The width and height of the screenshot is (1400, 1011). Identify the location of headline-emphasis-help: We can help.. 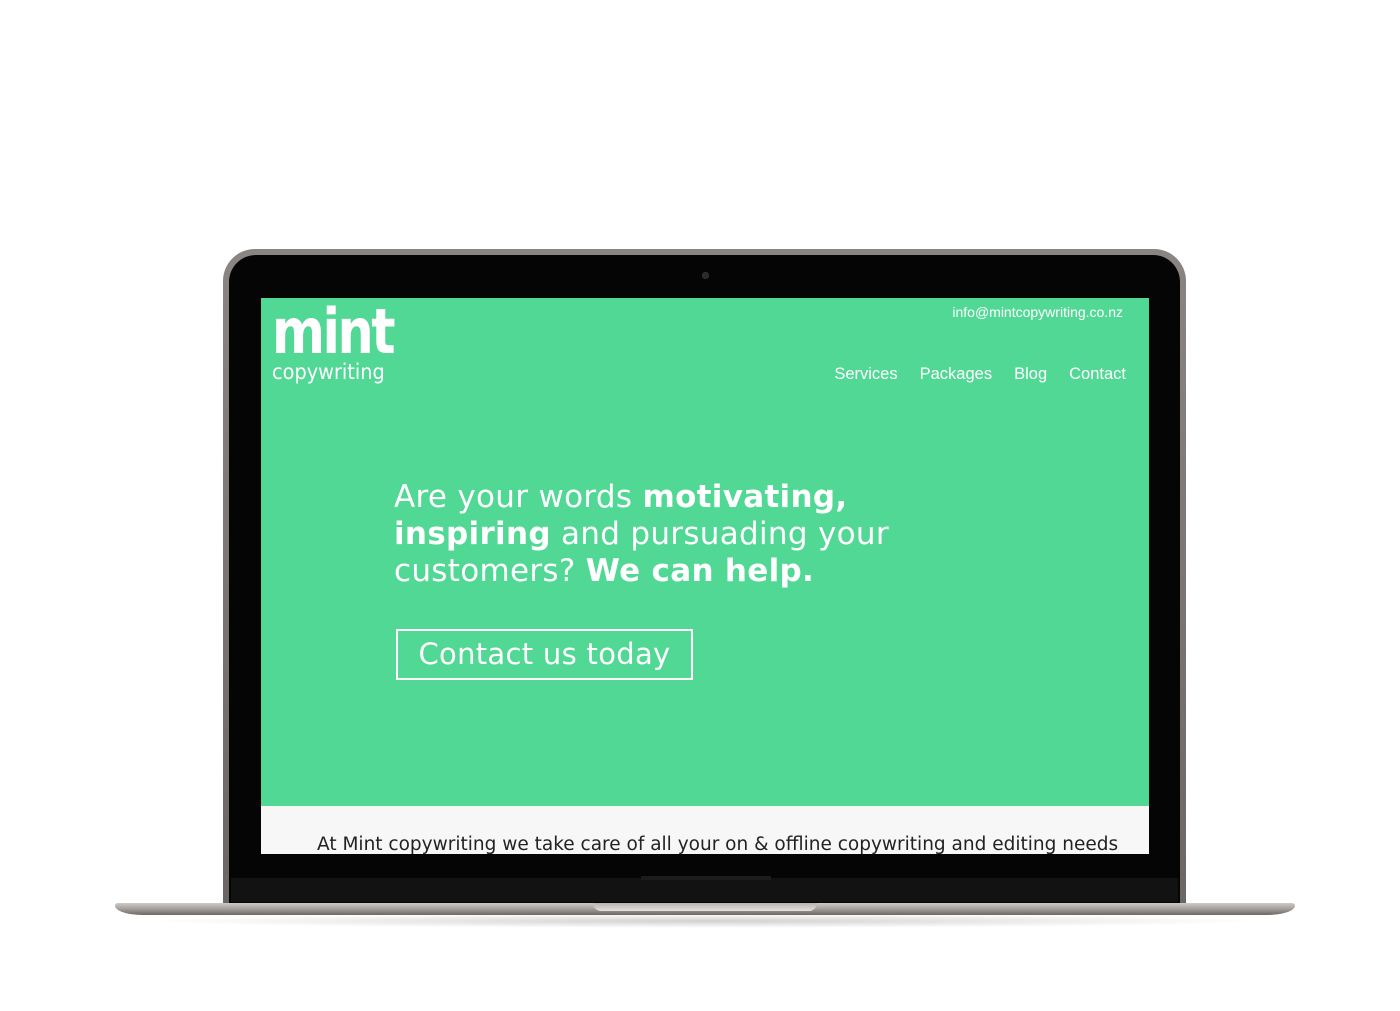
(700, 571).